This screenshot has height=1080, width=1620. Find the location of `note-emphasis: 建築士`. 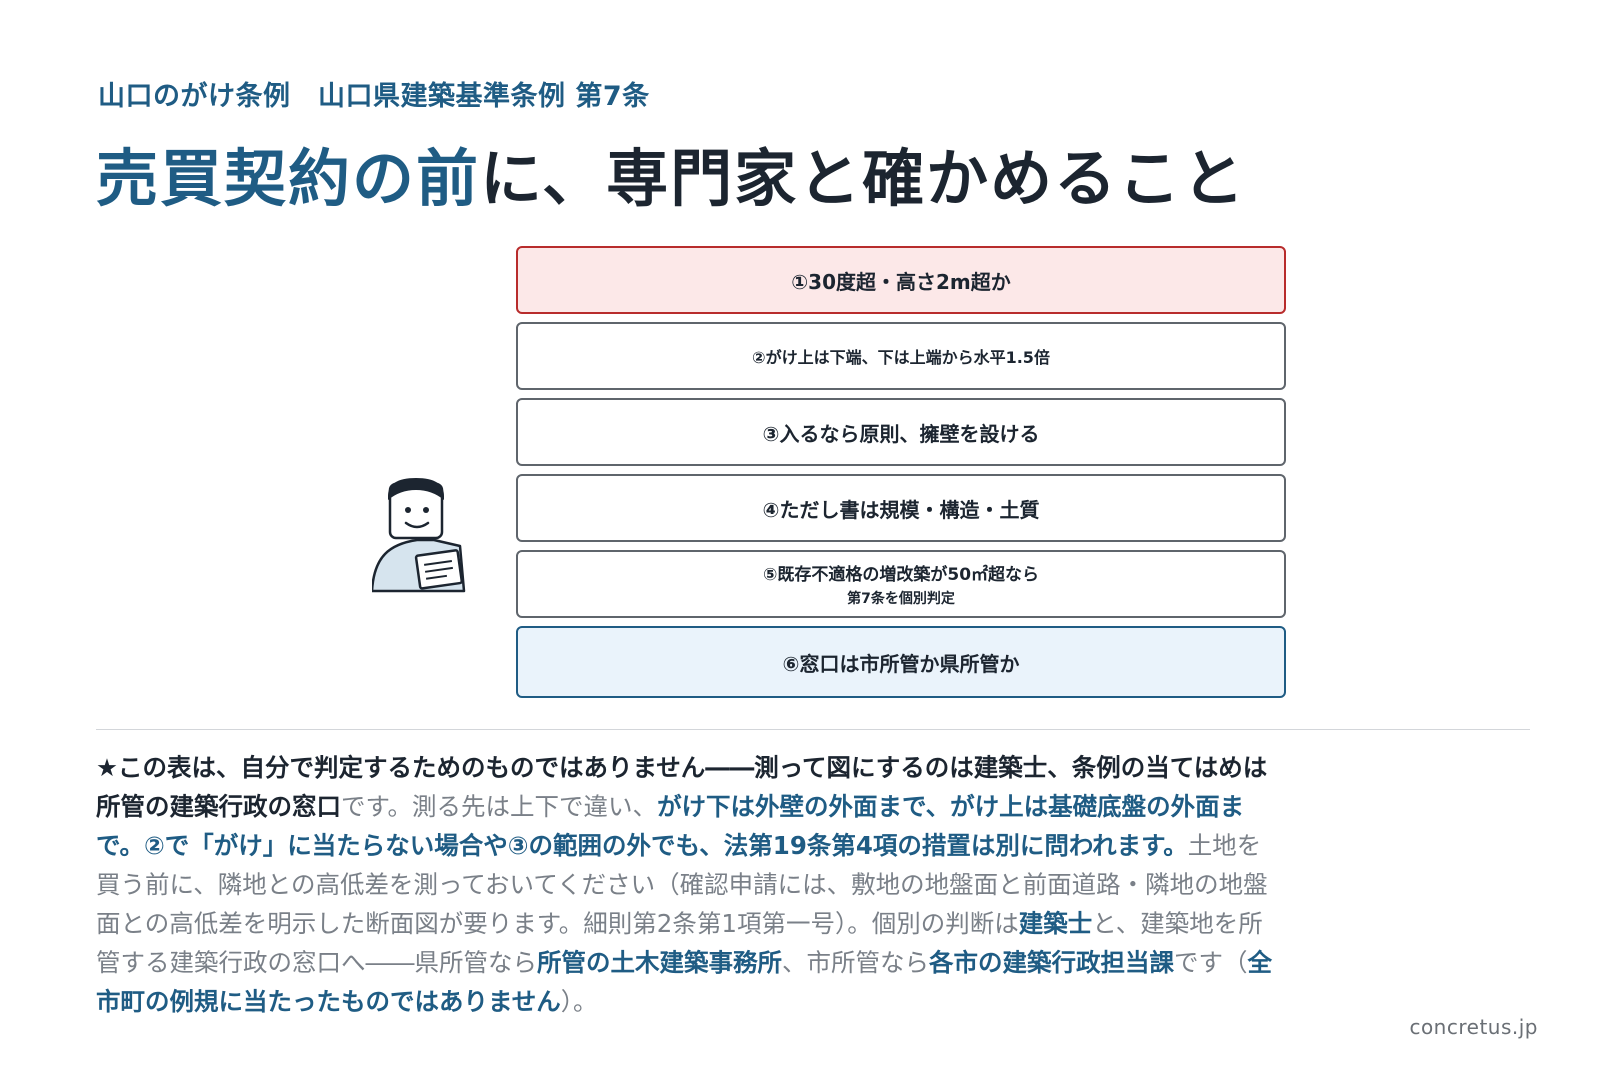

note-emphasis: 建築士 is located at coordinates (1055, 923).